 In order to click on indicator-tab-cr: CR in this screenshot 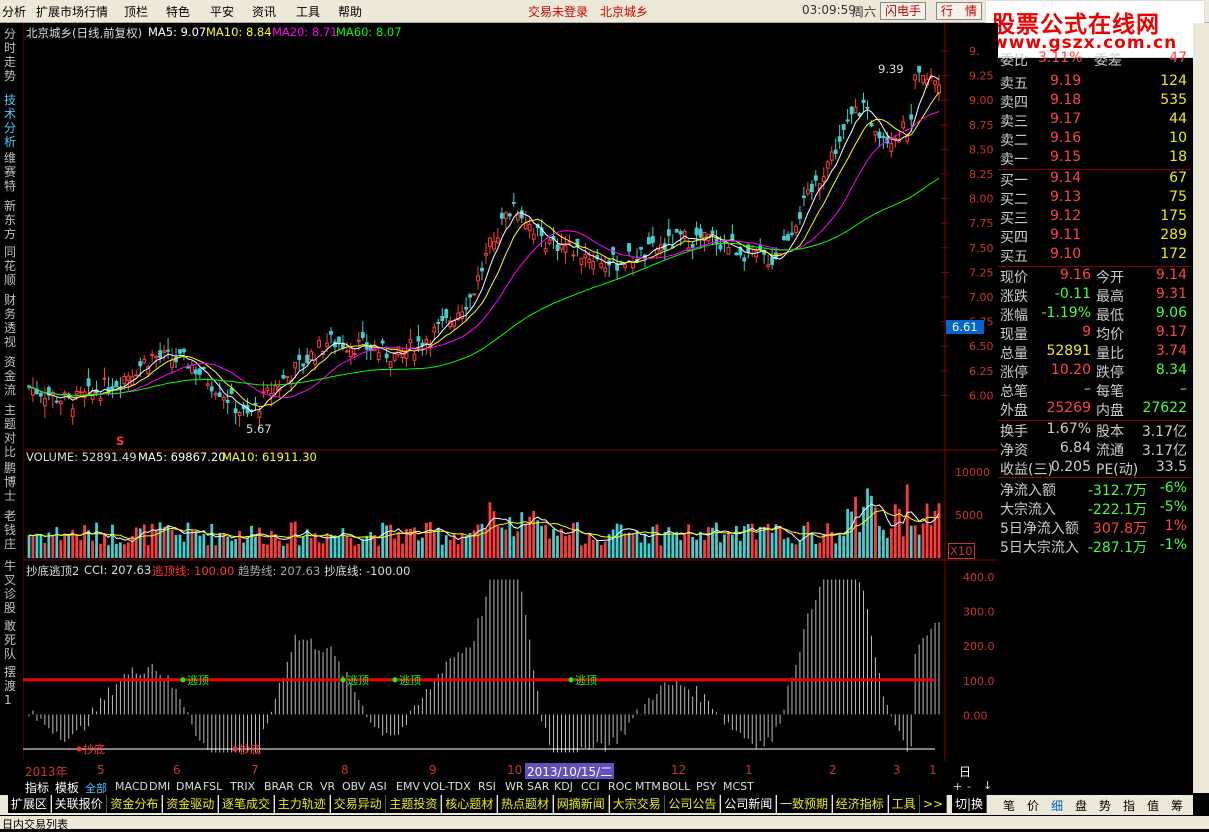, I will do `click(305, 786)`.